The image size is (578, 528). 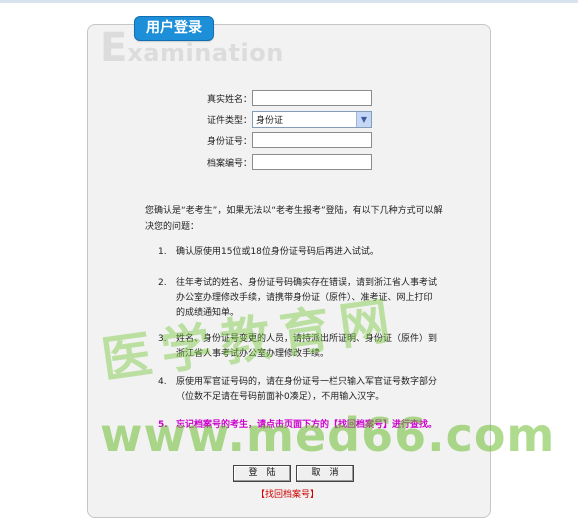 I want to click on note-number: 2., so click(x=162, y=283).